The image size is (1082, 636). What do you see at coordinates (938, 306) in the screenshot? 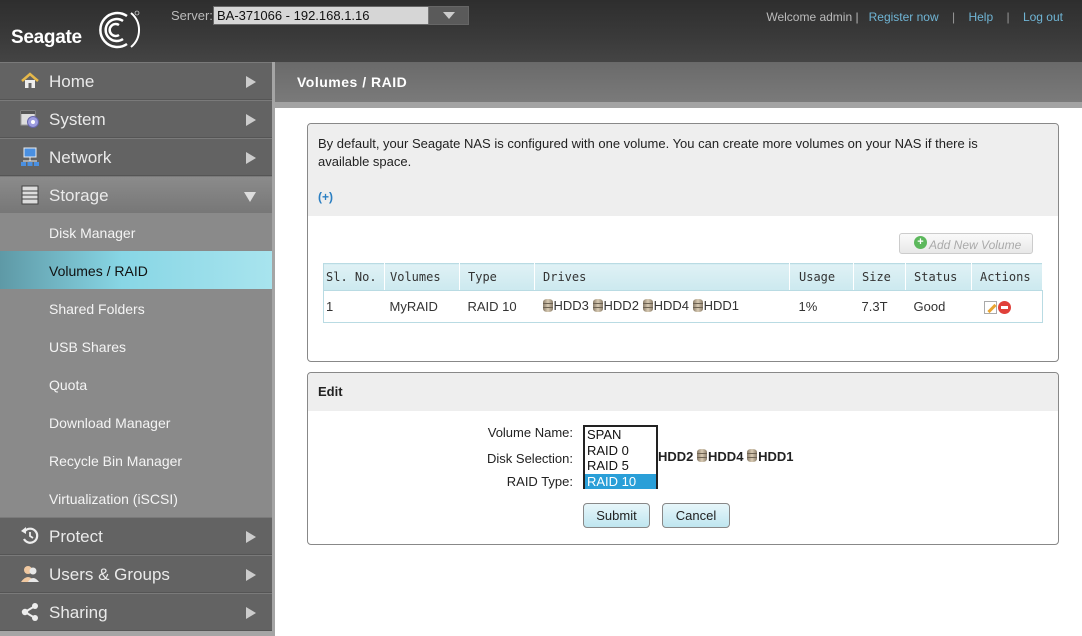
I see `cell-status: Good` at bounding box center [938, 306].